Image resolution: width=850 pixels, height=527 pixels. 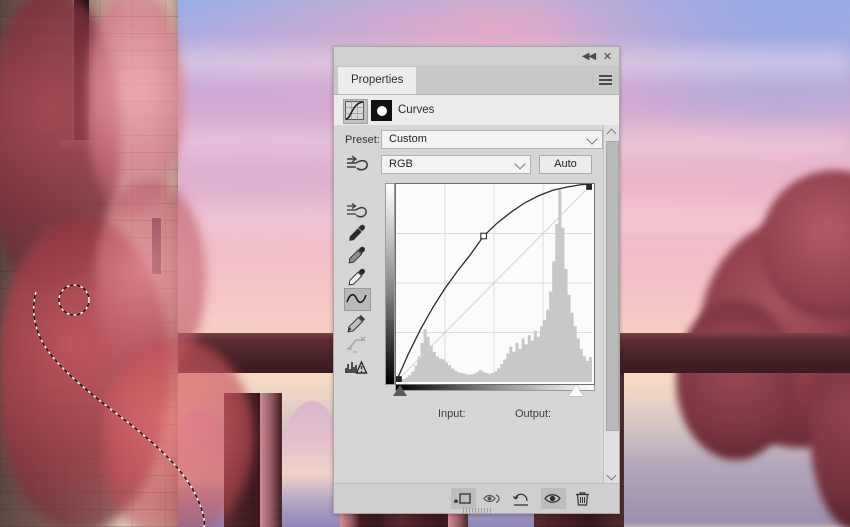 I want to click on curves-plot-area, so click(x=495, y=284).